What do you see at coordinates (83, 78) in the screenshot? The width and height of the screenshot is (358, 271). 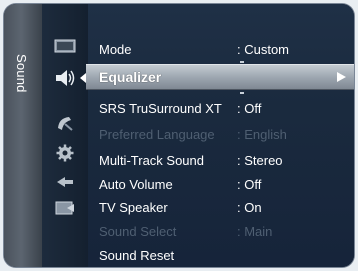 I see `selection-pointer-icon` at bounding box center [83, 78].